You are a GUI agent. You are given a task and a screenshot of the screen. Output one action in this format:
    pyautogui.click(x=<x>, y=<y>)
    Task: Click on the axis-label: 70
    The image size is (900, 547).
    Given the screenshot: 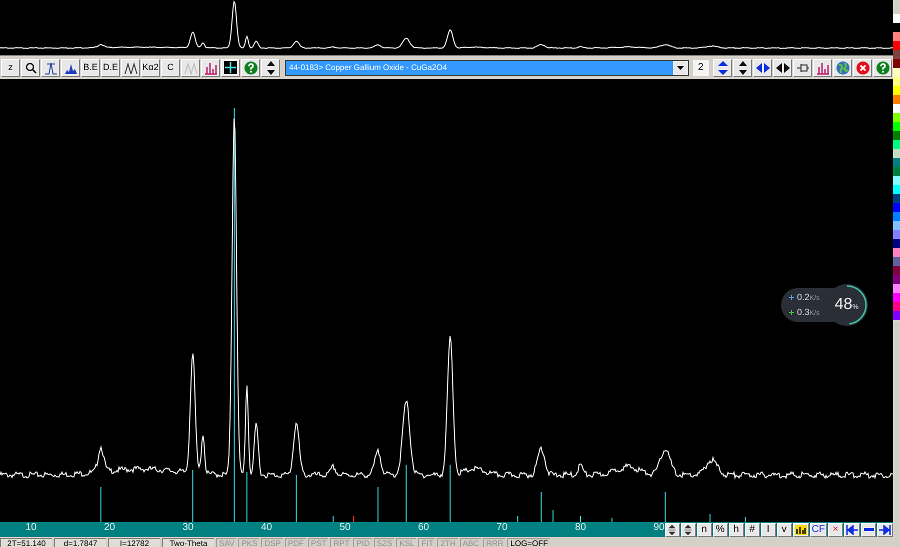 What is the action you would take?
    pyautogui.click(x=502, y=528)
    